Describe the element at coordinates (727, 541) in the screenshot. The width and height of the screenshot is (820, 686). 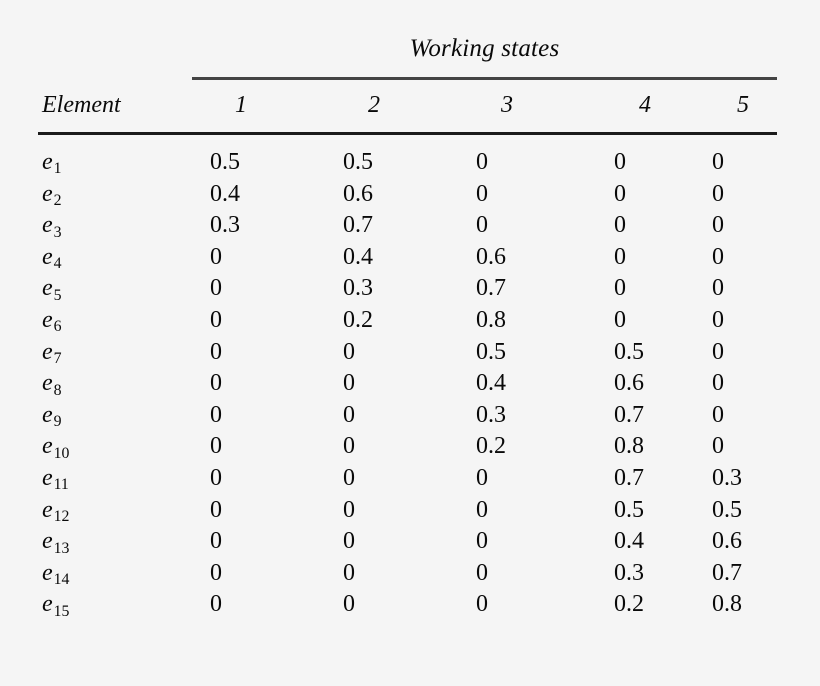
I see `table-cell: 0.6` at that location.